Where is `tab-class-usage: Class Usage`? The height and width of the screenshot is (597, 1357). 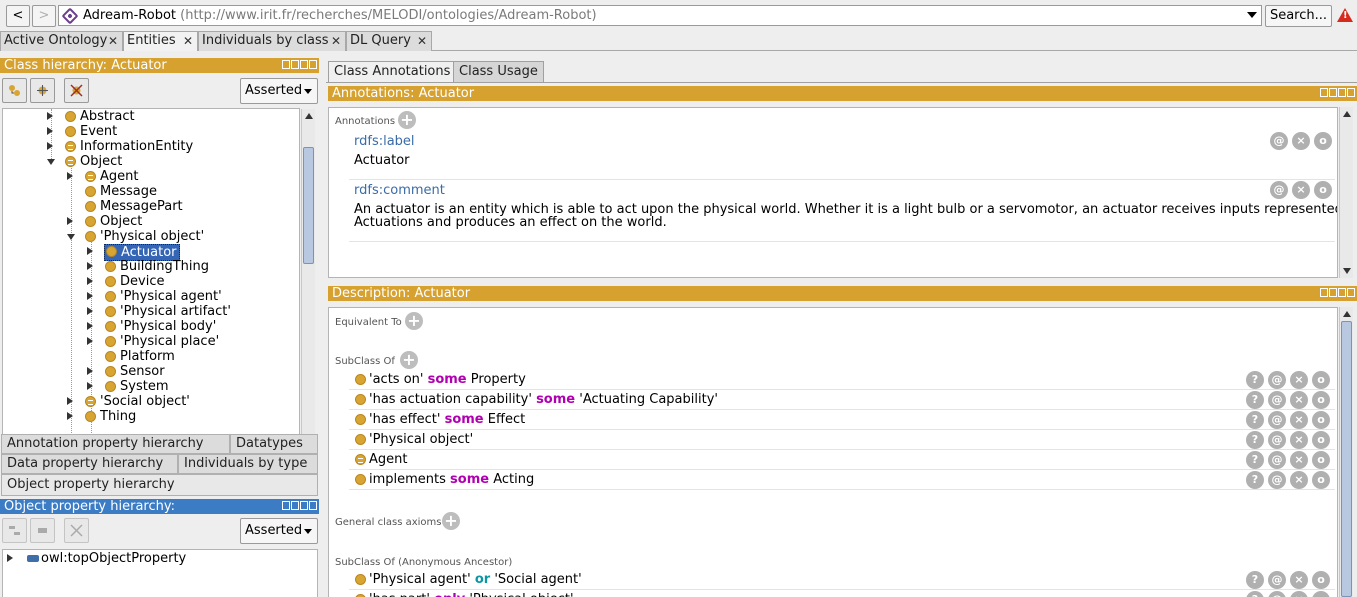 tab-class-usage: Class Usage is located at coordinates (498, 71).